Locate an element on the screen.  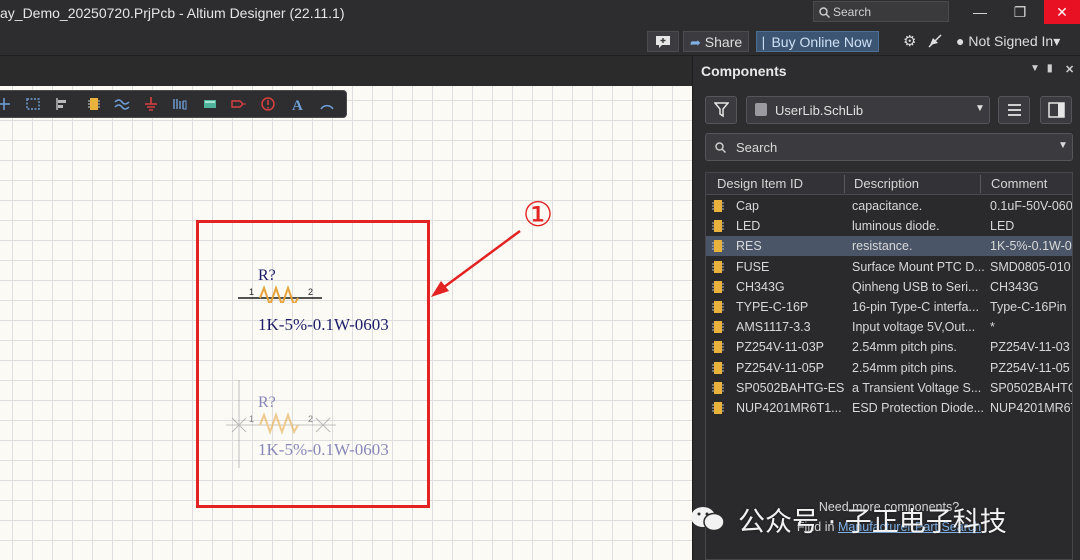
cell-design-item-id: FUSE is located at coordinates (753, 266).